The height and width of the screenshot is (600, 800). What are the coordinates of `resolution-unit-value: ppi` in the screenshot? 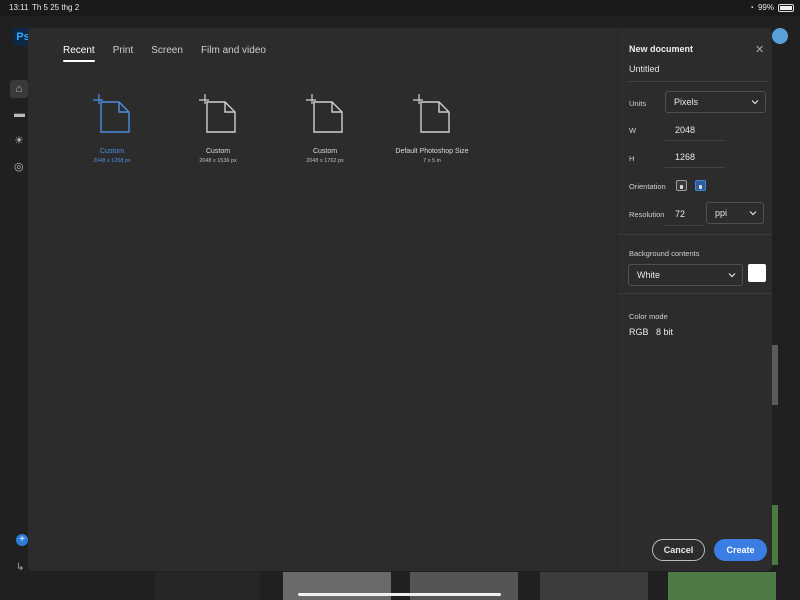 It's located at (721, 213).